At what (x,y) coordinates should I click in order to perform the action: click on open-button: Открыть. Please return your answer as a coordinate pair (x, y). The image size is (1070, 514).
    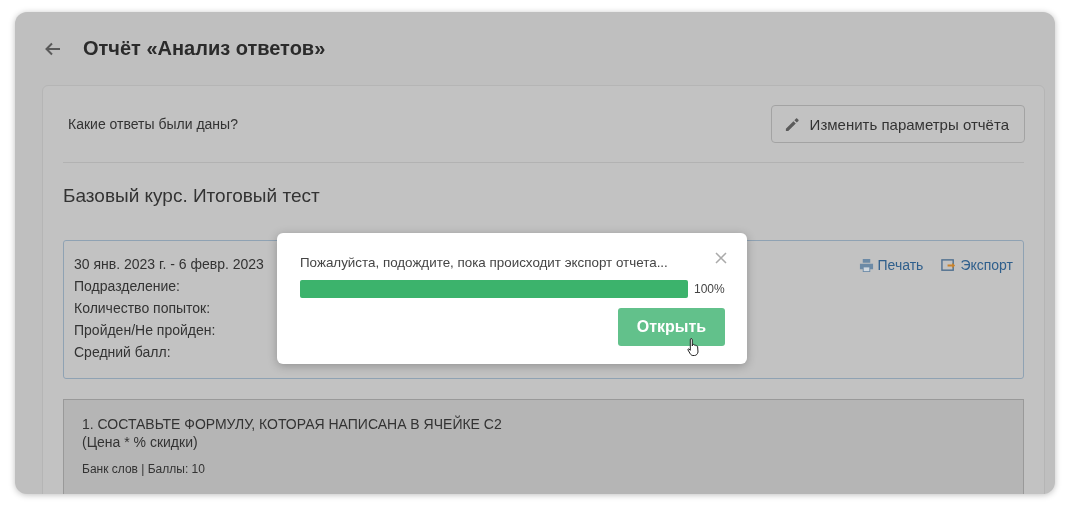
    Looking at the image, I should click on (671, 327).